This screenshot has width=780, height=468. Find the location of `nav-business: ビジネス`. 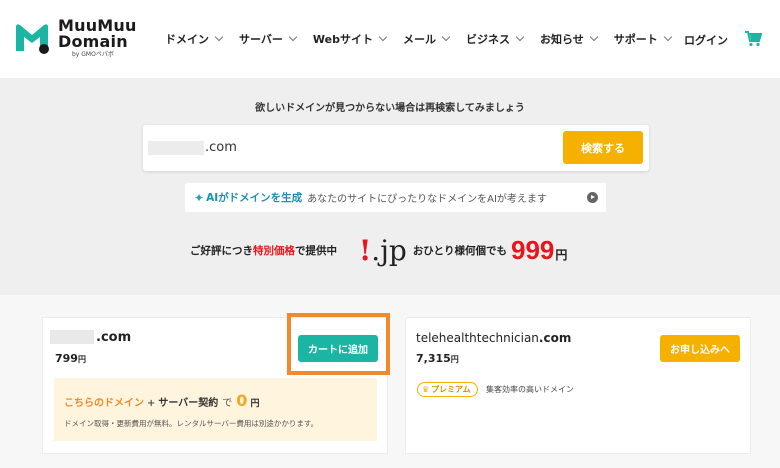

nav-business: ビジネス is located at coordinates (495, 39).